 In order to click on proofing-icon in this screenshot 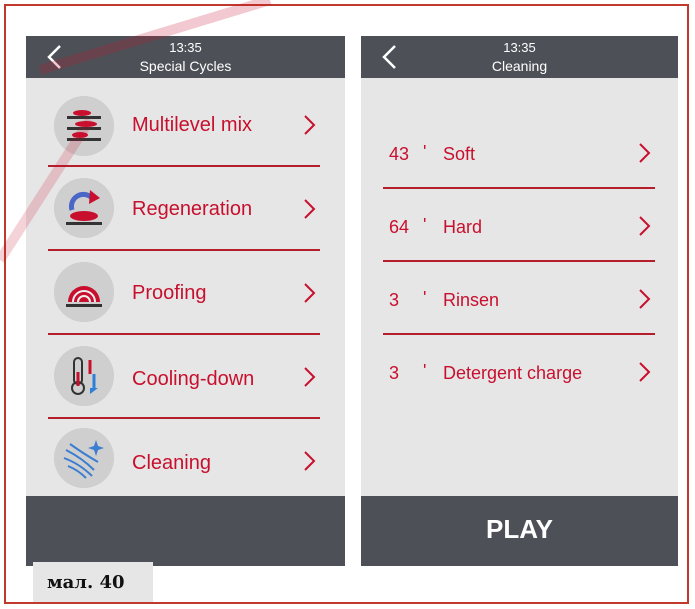, I will do `click(84, 292)`.